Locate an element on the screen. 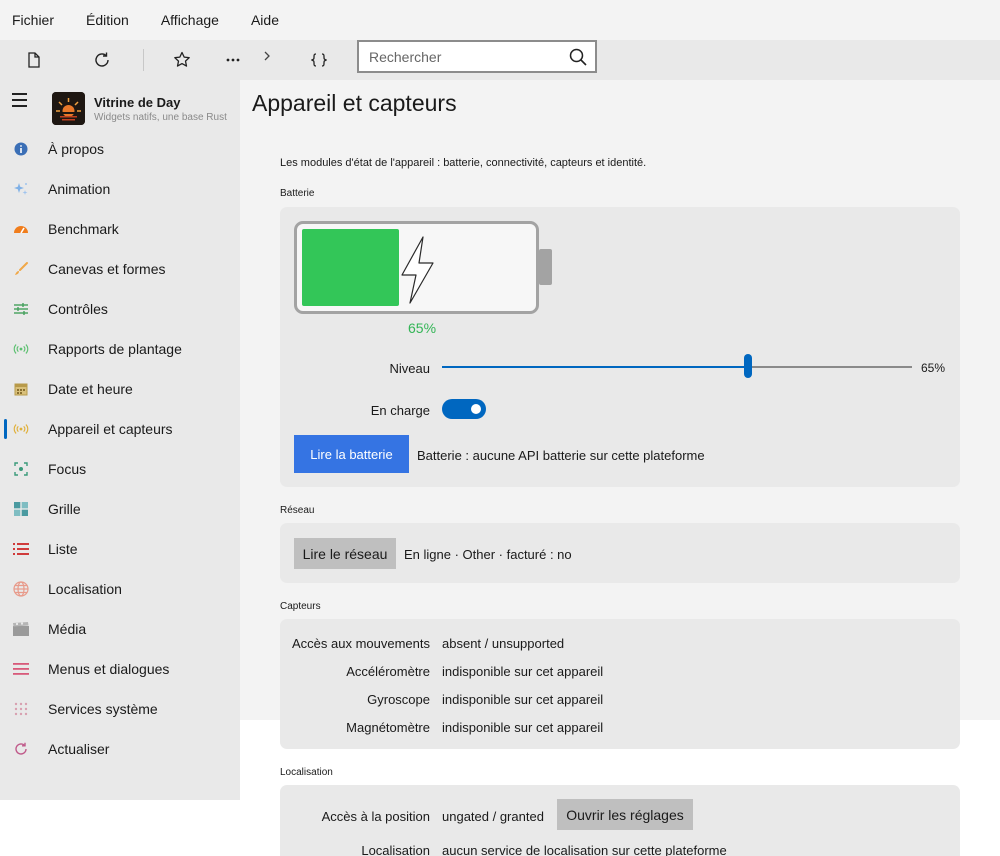 The height and width of the screenshot is (856, 1000). battery-fill is located at coordinates (350, 267).